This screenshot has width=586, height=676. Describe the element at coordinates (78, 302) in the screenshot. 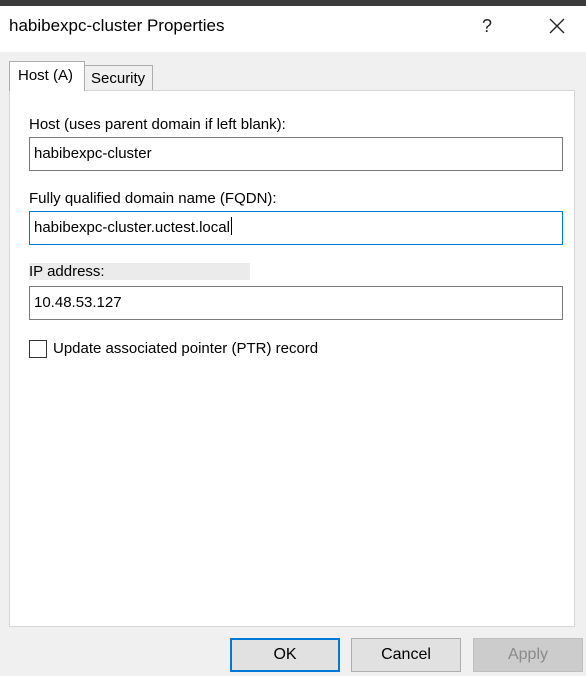

I see `ip-address-value: 10.48.53.127` at that location.